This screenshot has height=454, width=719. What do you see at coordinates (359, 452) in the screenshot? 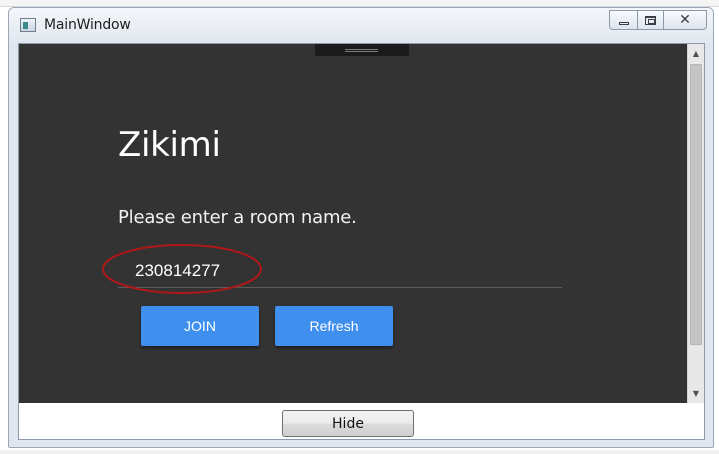
I see `background-bottom-edge` at bounding box center [359, 452].